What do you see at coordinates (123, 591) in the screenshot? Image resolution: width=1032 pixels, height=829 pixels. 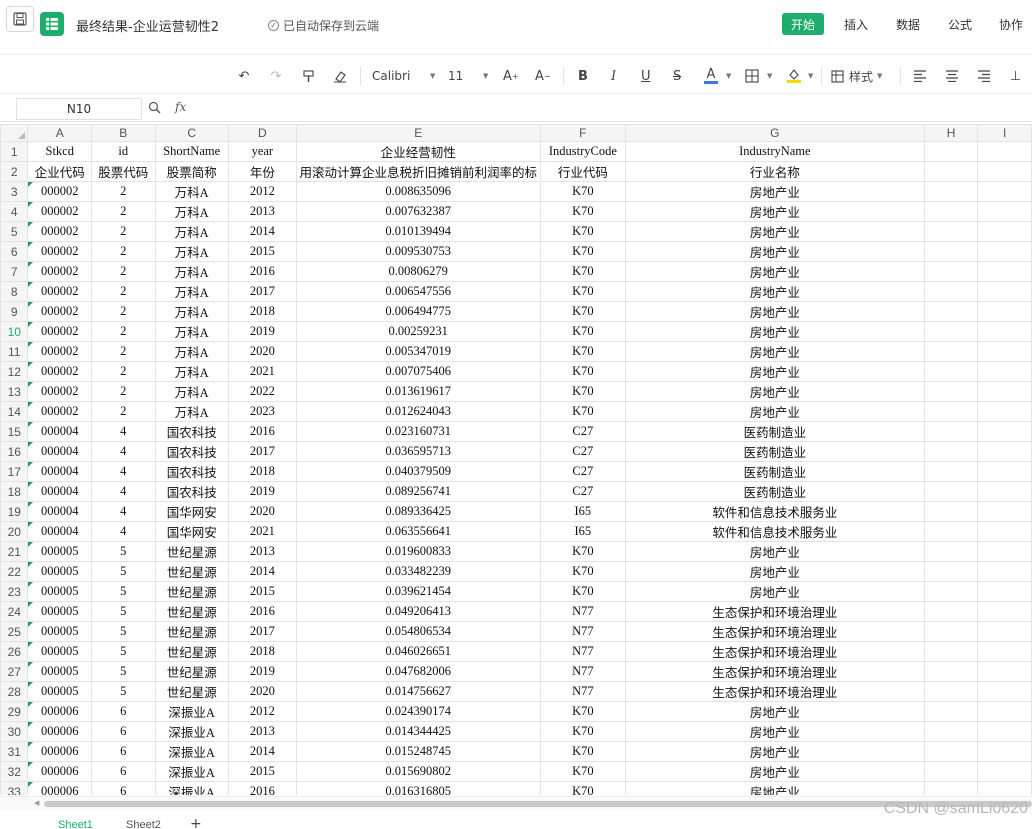 I see `cell-b23: 5` at bounding box center [123, 591].